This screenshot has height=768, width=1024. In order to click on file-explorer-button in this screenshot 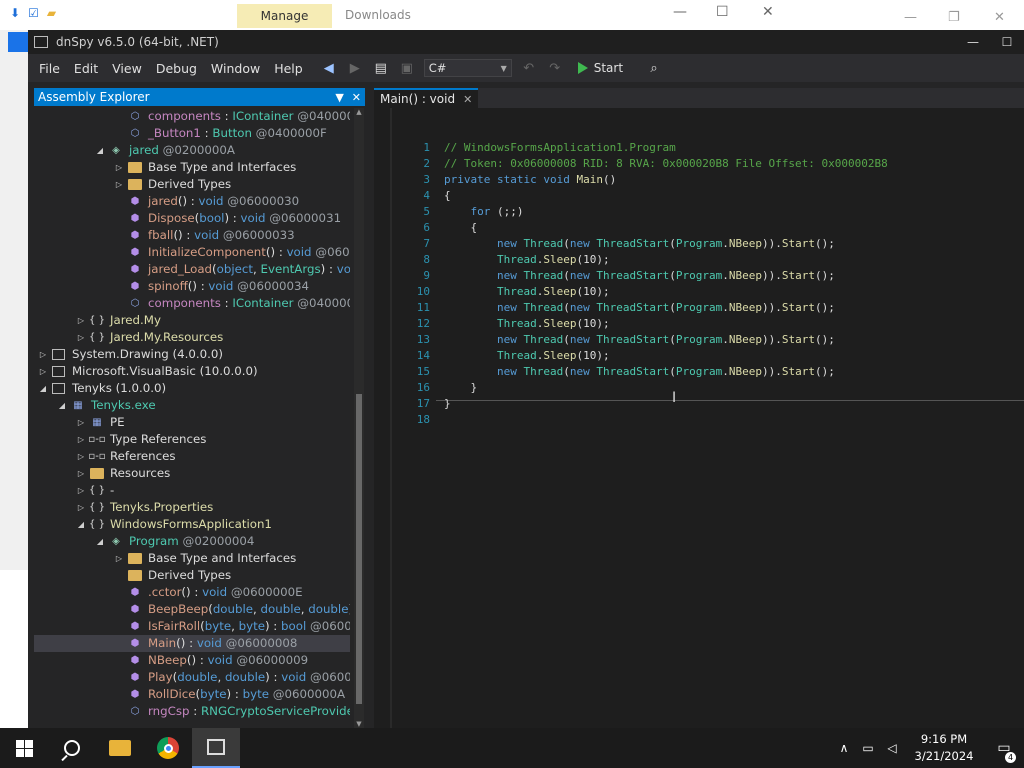, I will do `click(120, 748)`.